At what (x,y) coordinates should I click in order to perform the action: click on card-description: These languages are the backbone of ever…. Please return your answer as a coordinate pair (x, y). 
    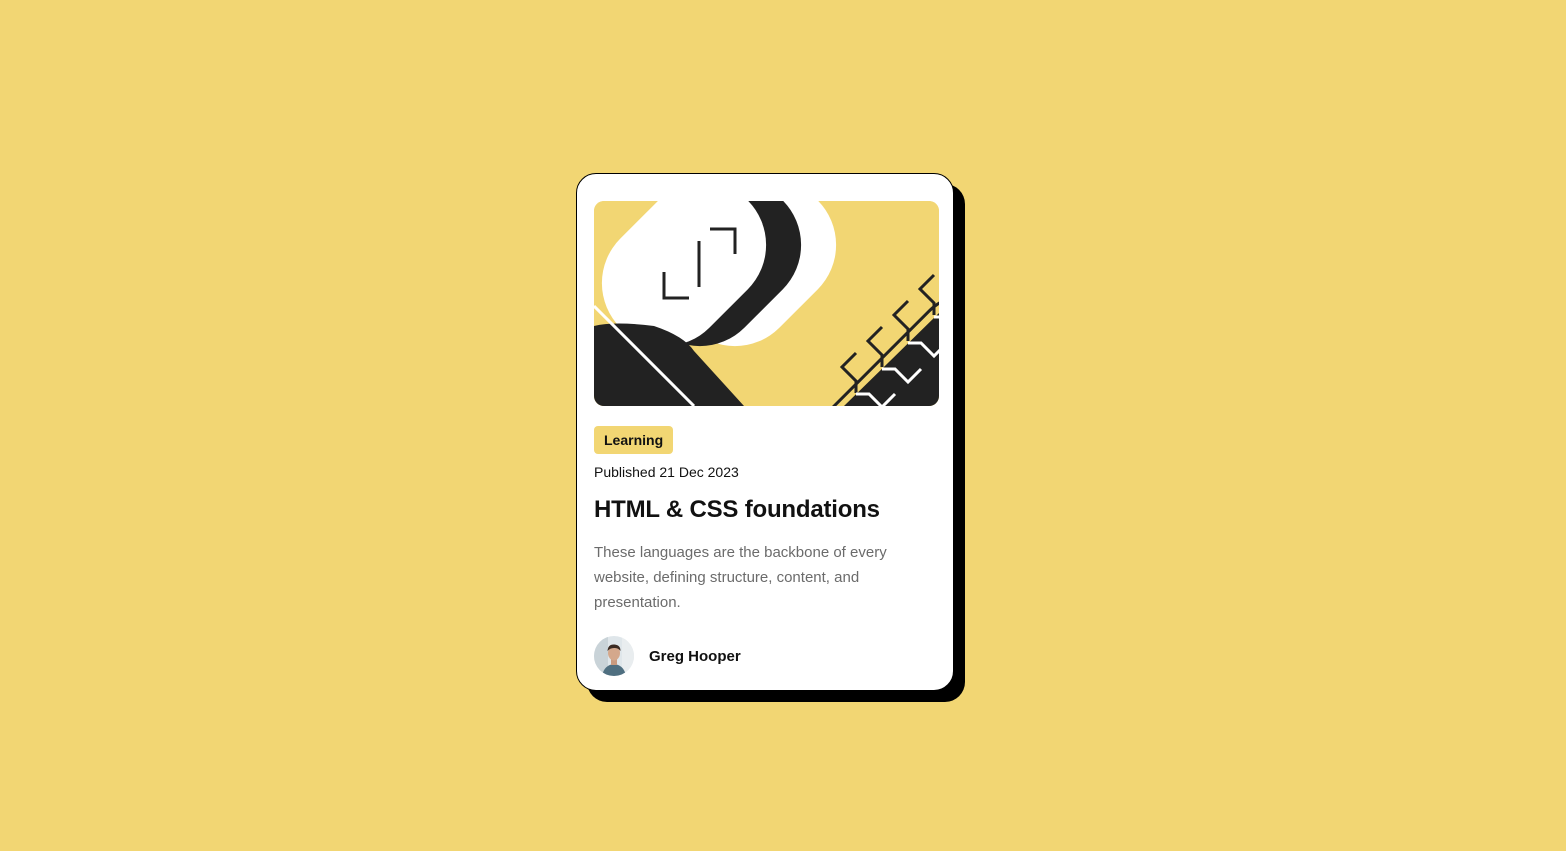
    Looking at the image, I should click on (740, 577).